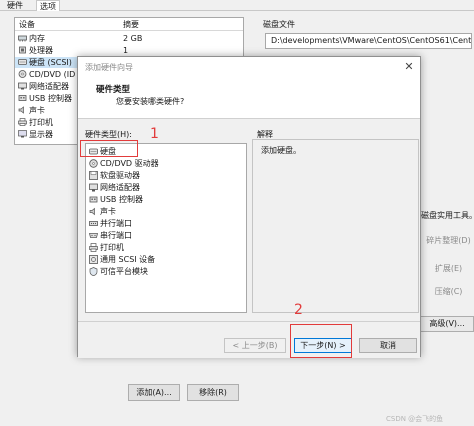  Describe the element at coordinates (37, 38) in the screenshot. I see `device-label: 内存` at that location.